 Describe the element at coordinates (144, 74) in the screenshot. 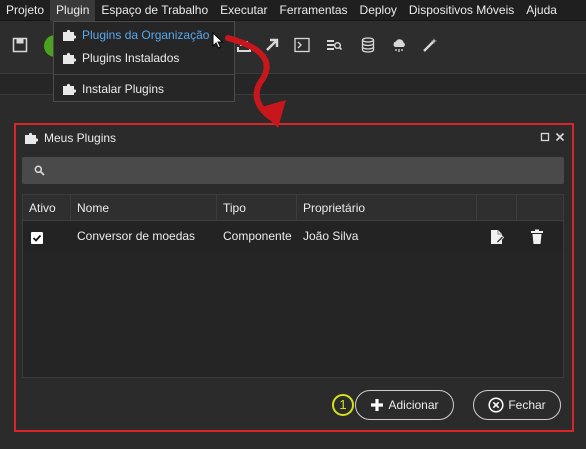

I see `menu-separator` at that location.